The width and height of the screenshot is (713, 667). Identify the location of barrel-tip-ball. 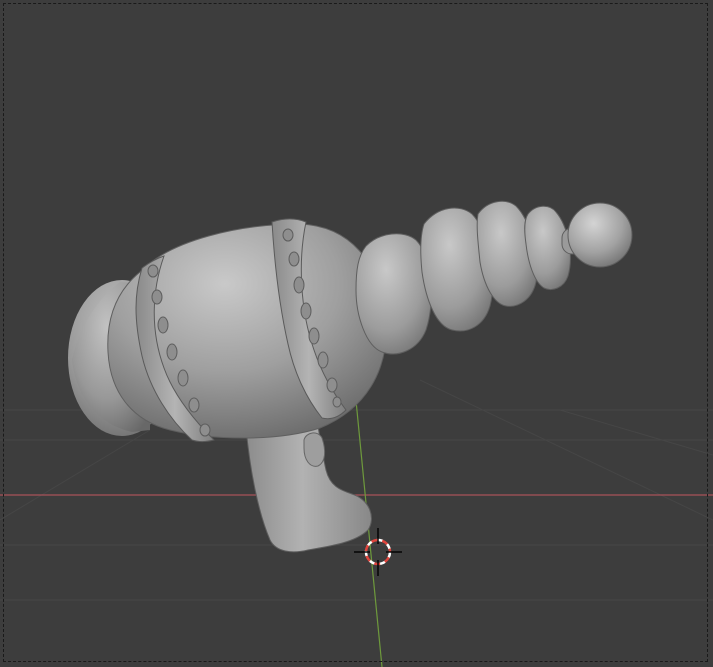
(600, 235).